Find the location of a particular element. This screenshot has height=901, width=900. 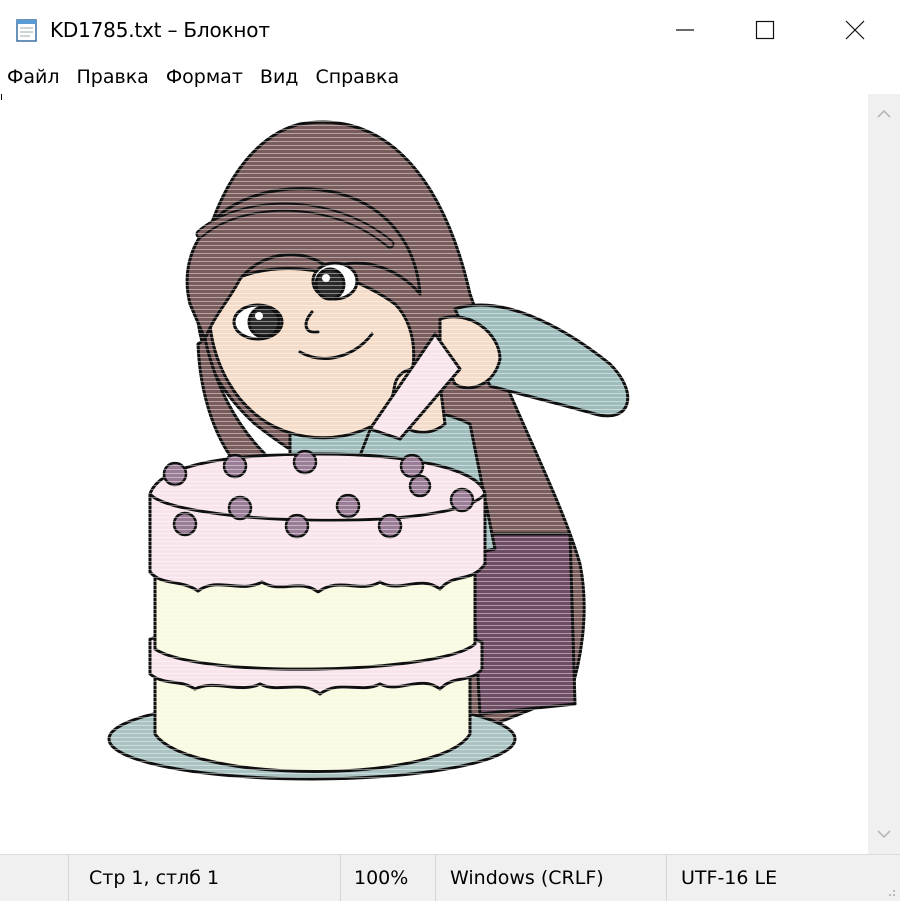

menu-edit: Правка is located at coordinates (112, 77).